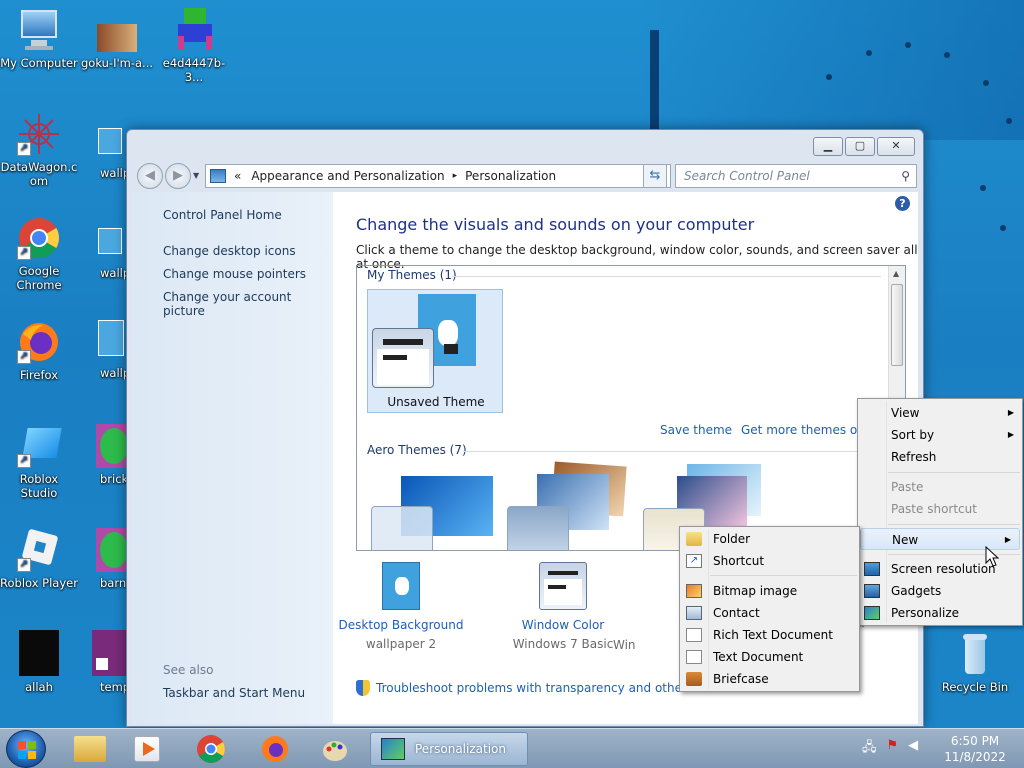  Describe the element at coordinates (39, 550) in the screenshot. I see `roblox-player-icon: ↗` at that location.